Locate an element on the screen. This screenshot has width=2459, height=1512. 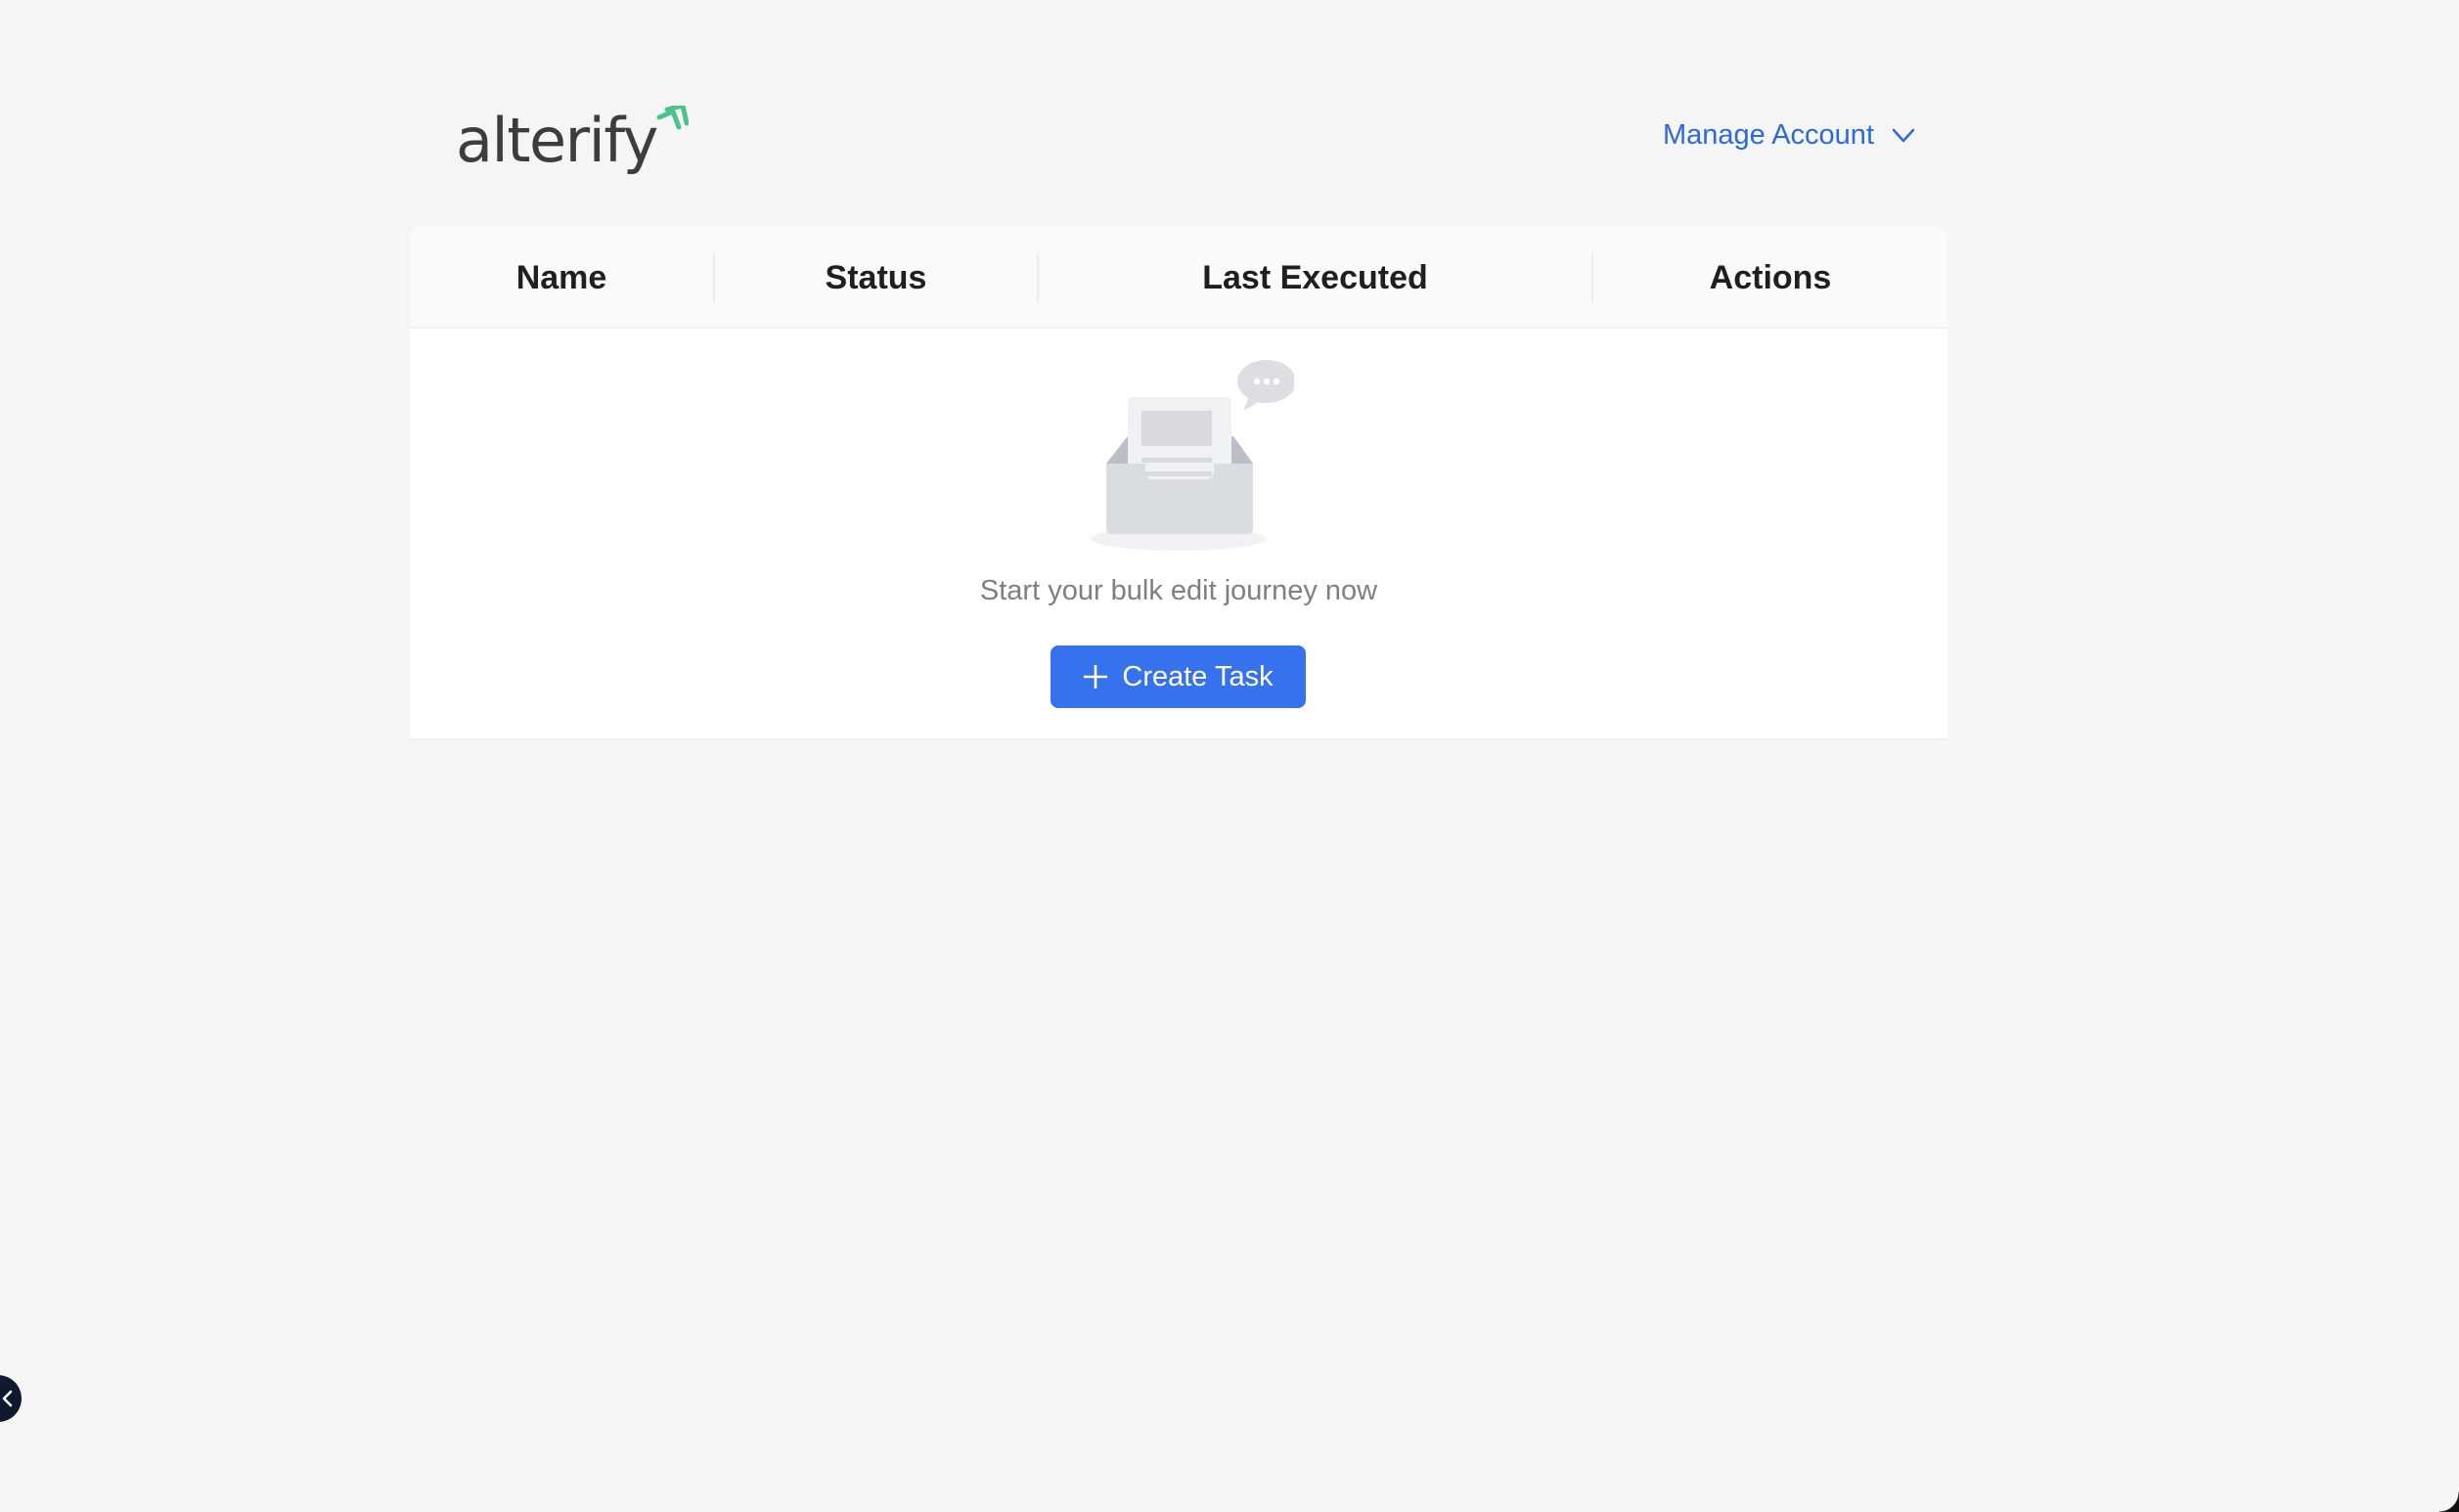
table-header: Name Status Last Executed Actions is located at coordinates (1178, 278).